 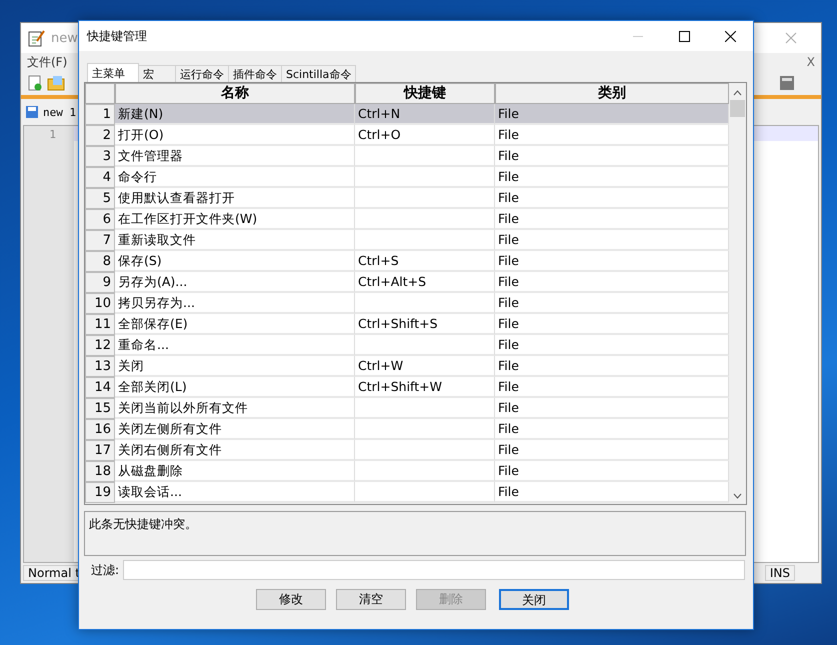 I want to click on menu-item: 文件(F), so click(x=47, y=62).